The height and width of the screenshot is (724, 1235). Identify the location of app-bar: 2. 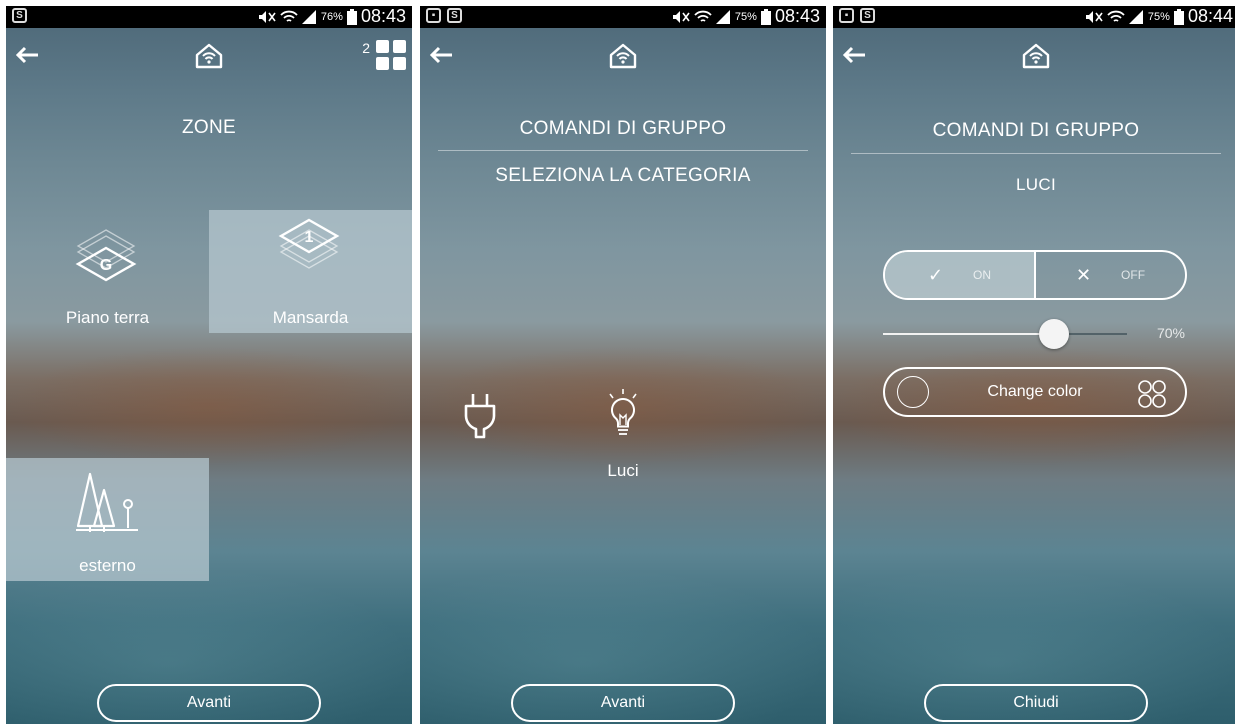
(209, 58).